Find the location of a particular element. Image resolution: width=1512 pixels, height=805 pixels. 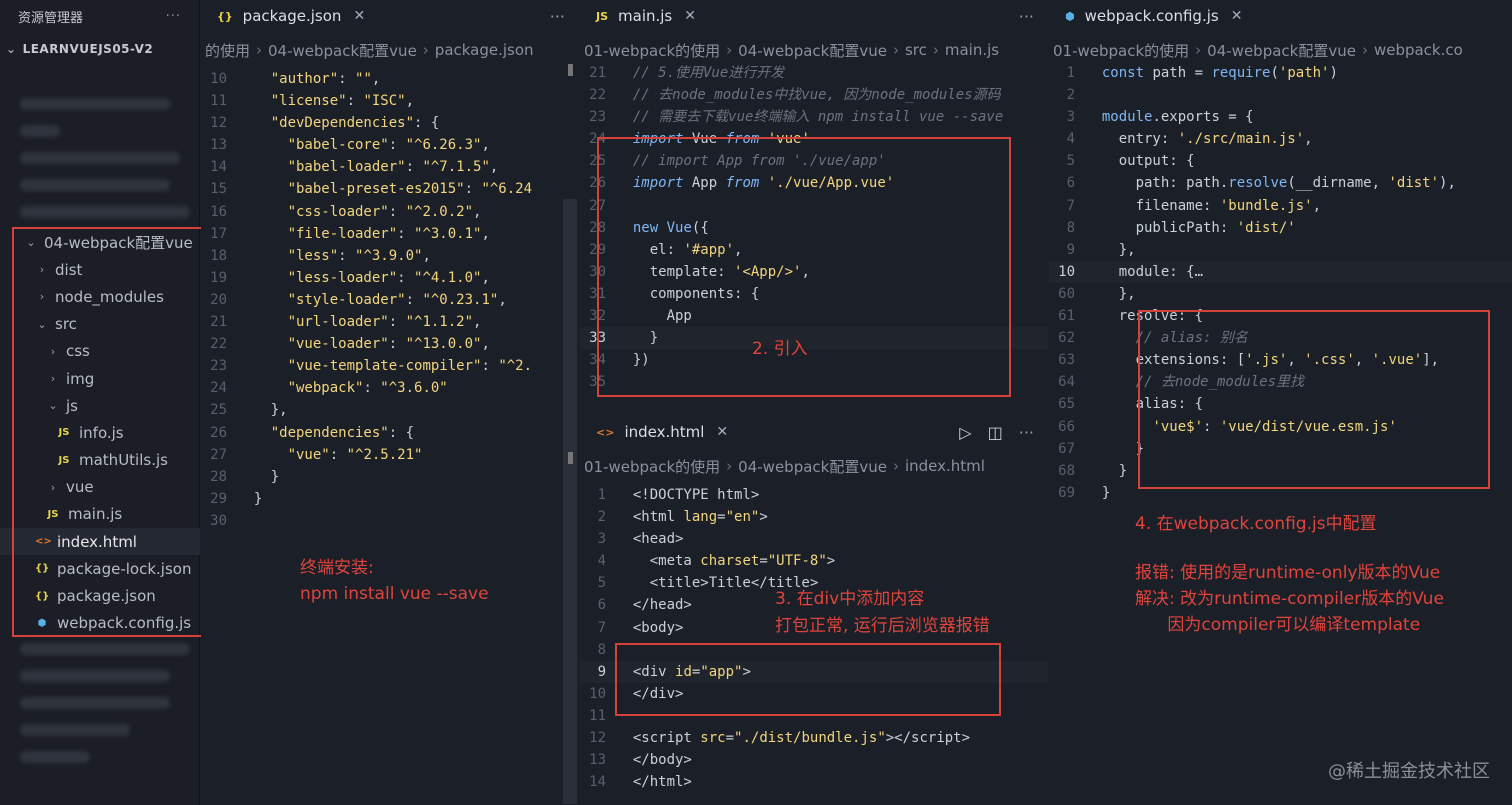

line-number: 29 is located at coordinates (218, 498).